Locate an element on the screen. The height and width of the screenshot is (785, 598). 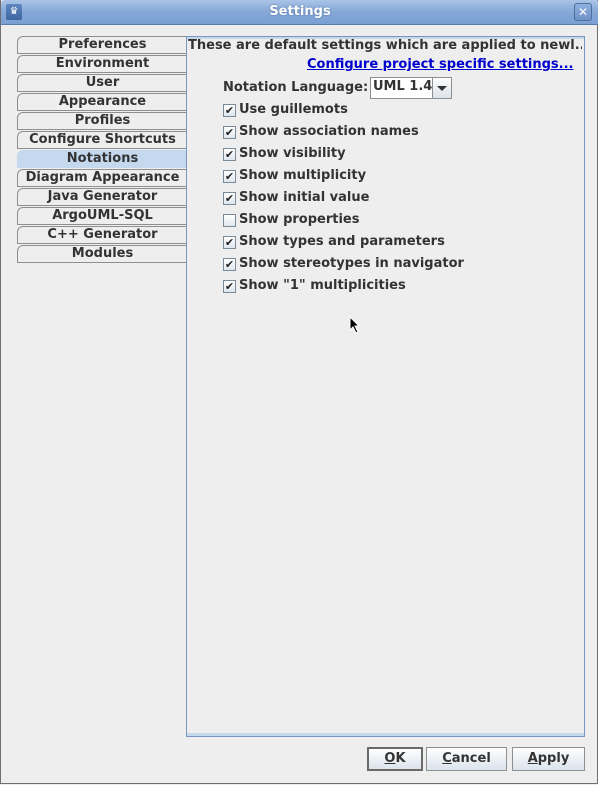
cancel-button: Cancel is located at coordinates (466, 759).